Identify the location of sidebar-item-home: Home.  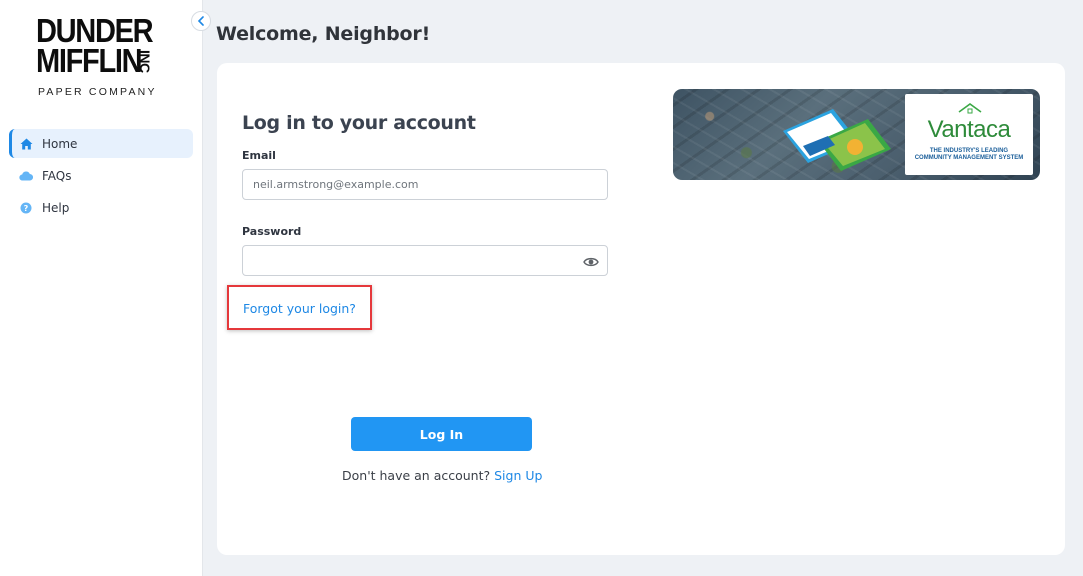
(101, 143).